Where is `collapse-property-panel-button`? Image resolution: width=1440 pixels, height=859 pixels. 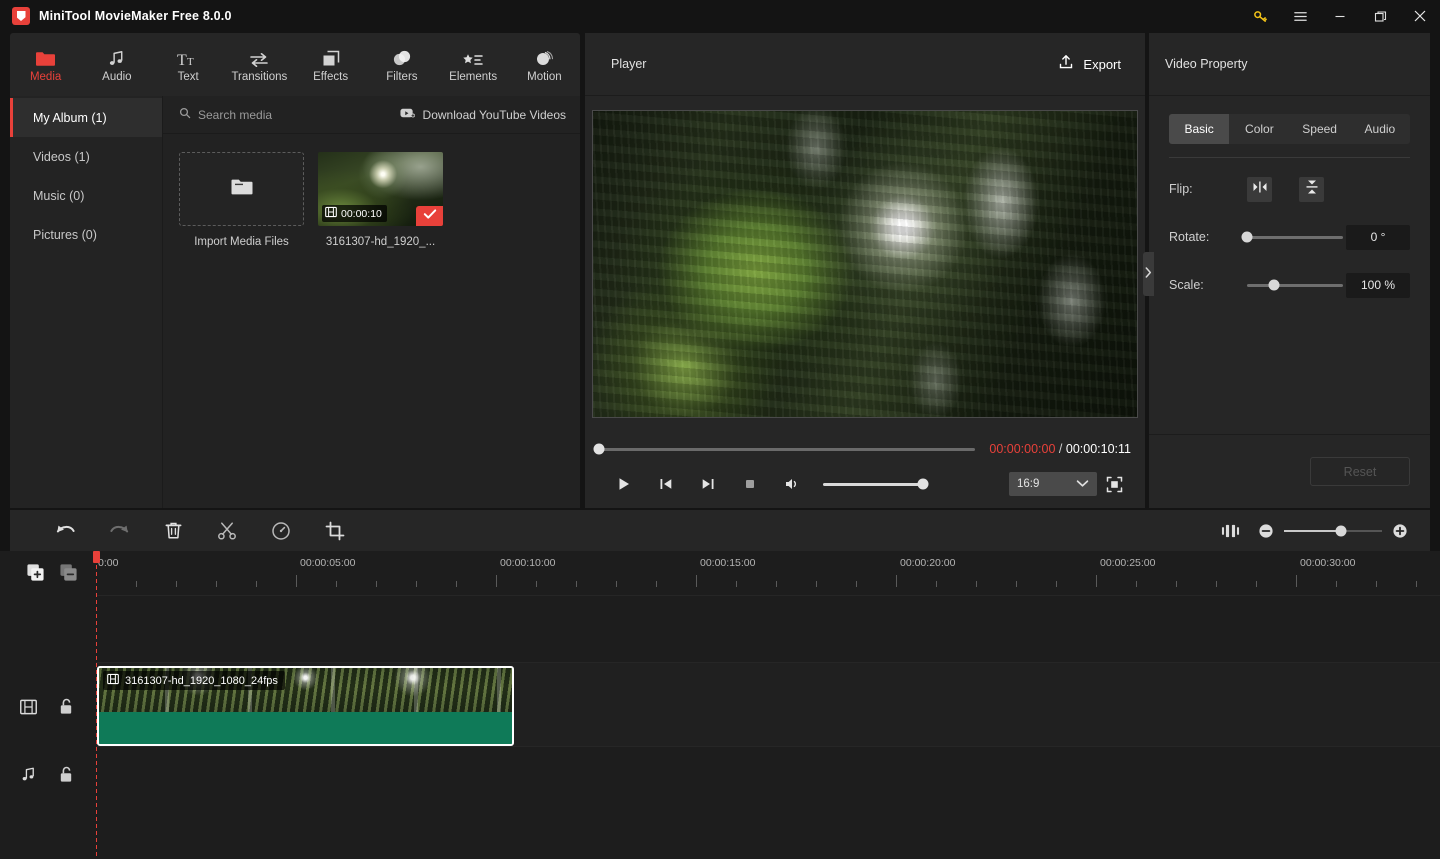
collapse-property-panel-button is located at coordinates (1148, 274).